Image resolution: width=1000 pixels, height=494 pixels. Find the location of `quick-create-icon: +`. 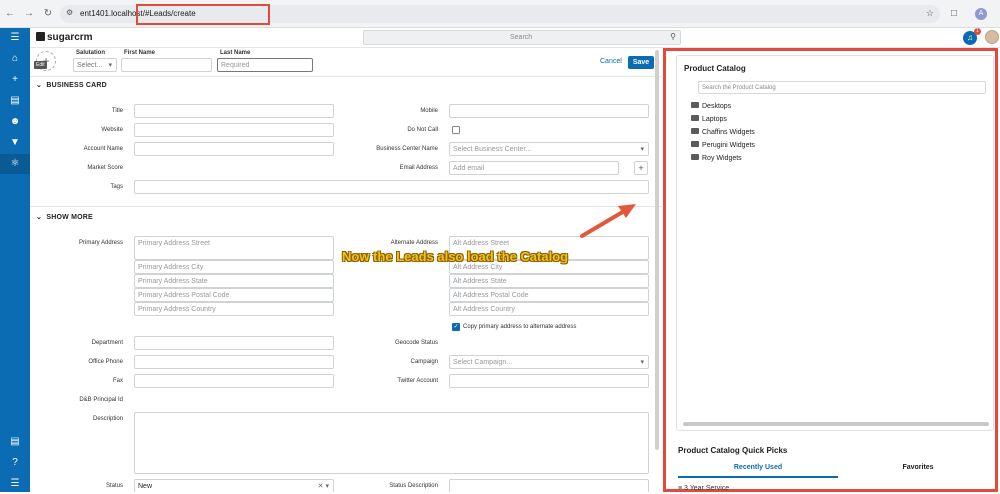

quick-create-icon: + is located at coordinates (15, 80).